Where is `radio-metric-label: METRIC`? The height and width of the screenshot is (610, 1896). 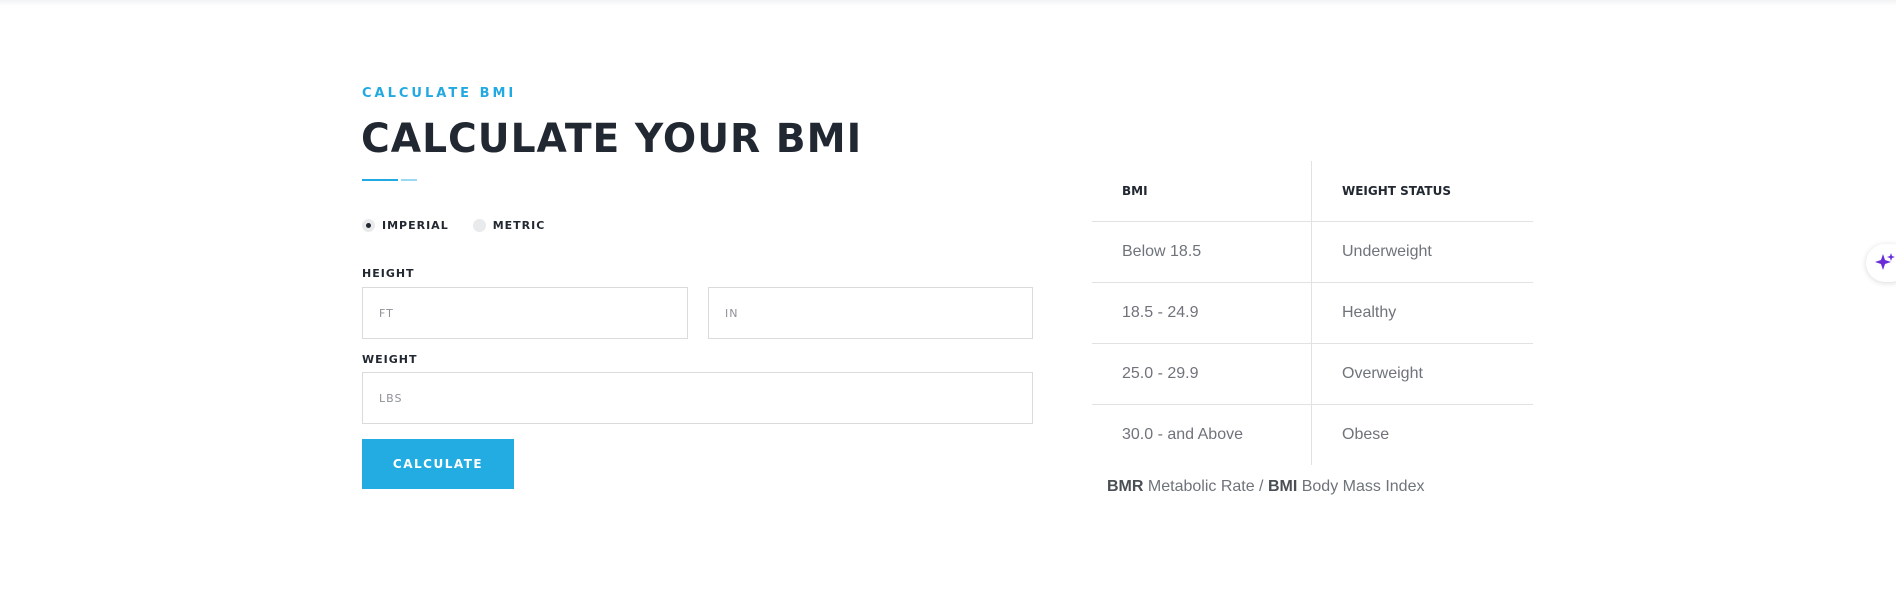
radio-metric-label: METRIC is located at coordinates (519, 225).